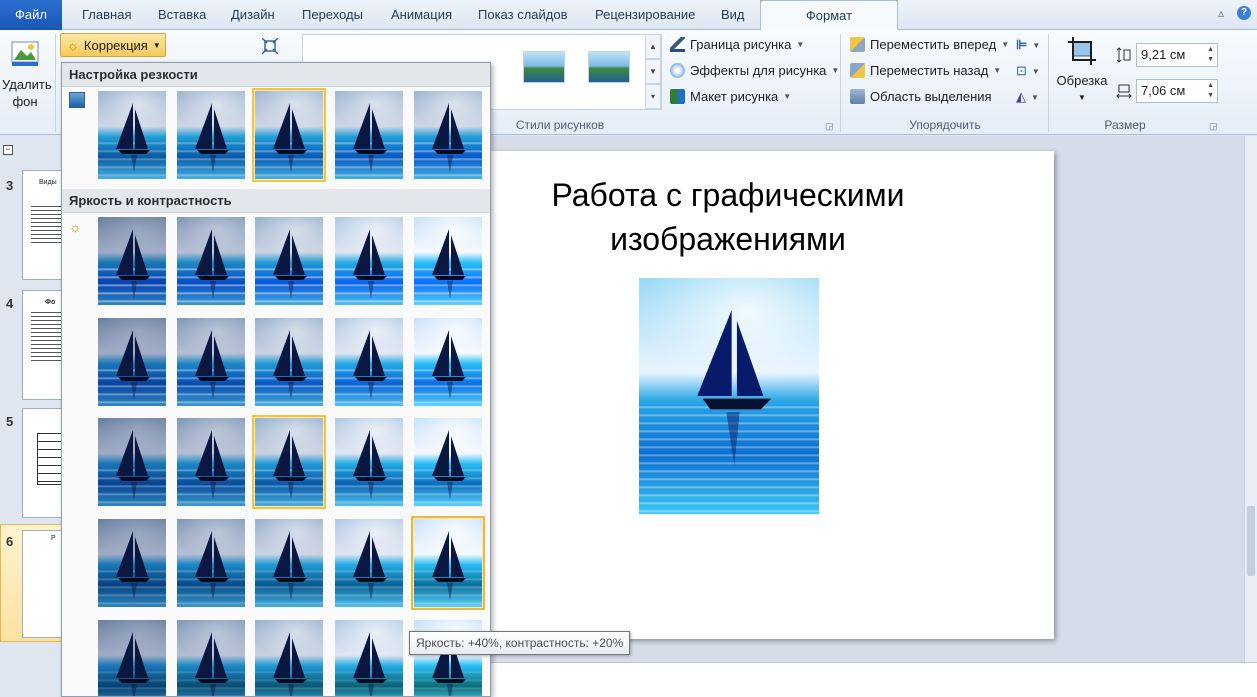  I want to click on selection-pane-button: Область выделения, so click(921, 96).